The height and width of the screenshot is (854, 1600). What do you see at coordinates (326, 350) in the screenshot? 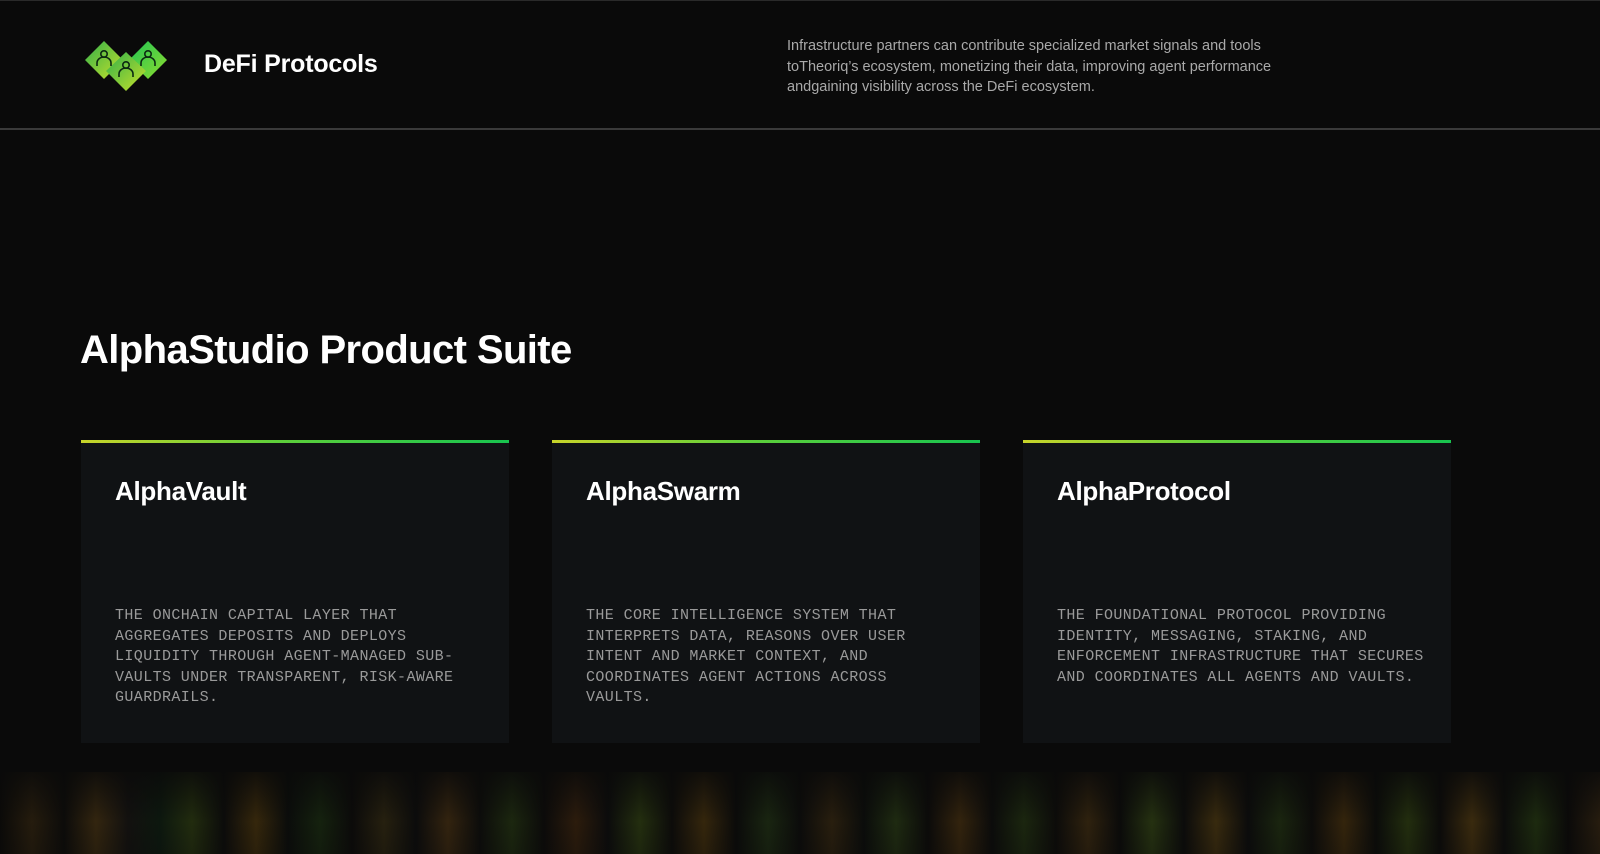
I see `section-title: AlphaStudio Product Suite` at bounding box center [326, 350].